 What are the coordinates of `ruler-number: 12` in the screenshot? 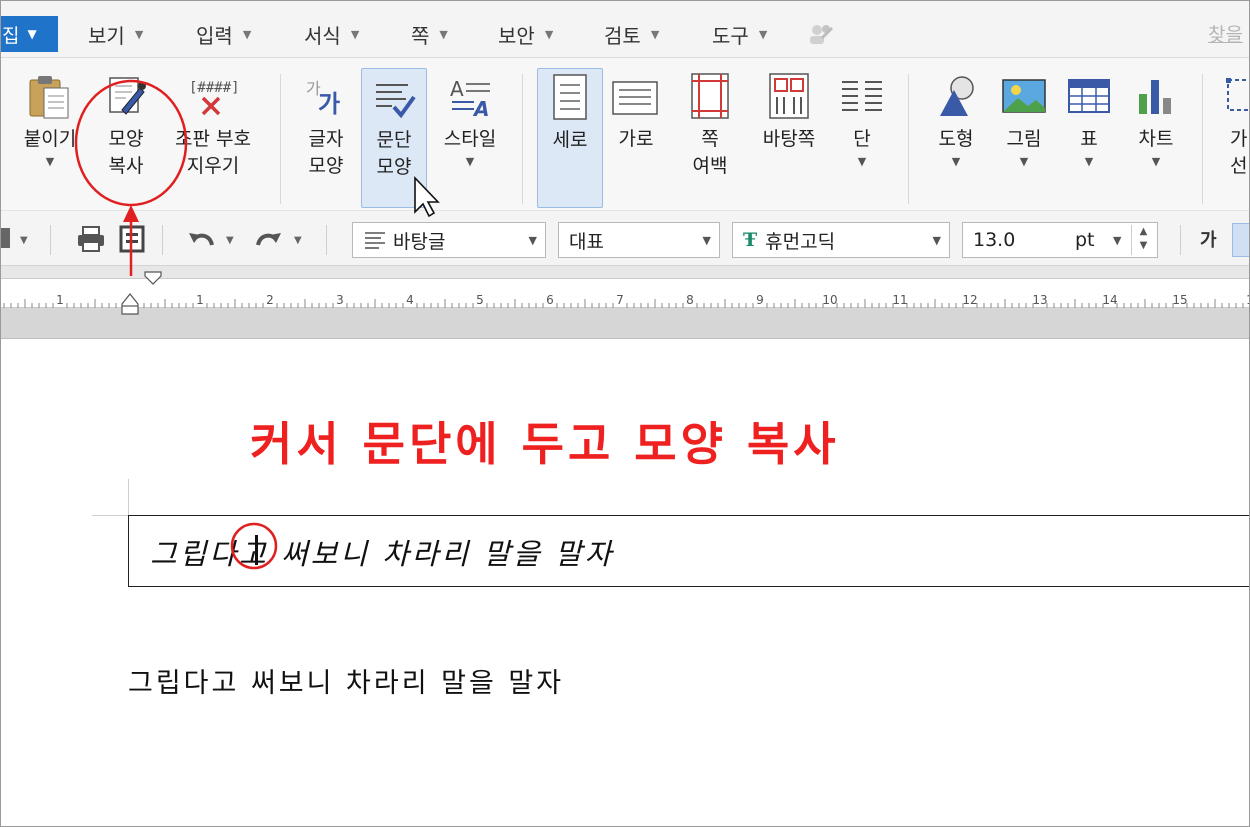 It's located at (970, 300).